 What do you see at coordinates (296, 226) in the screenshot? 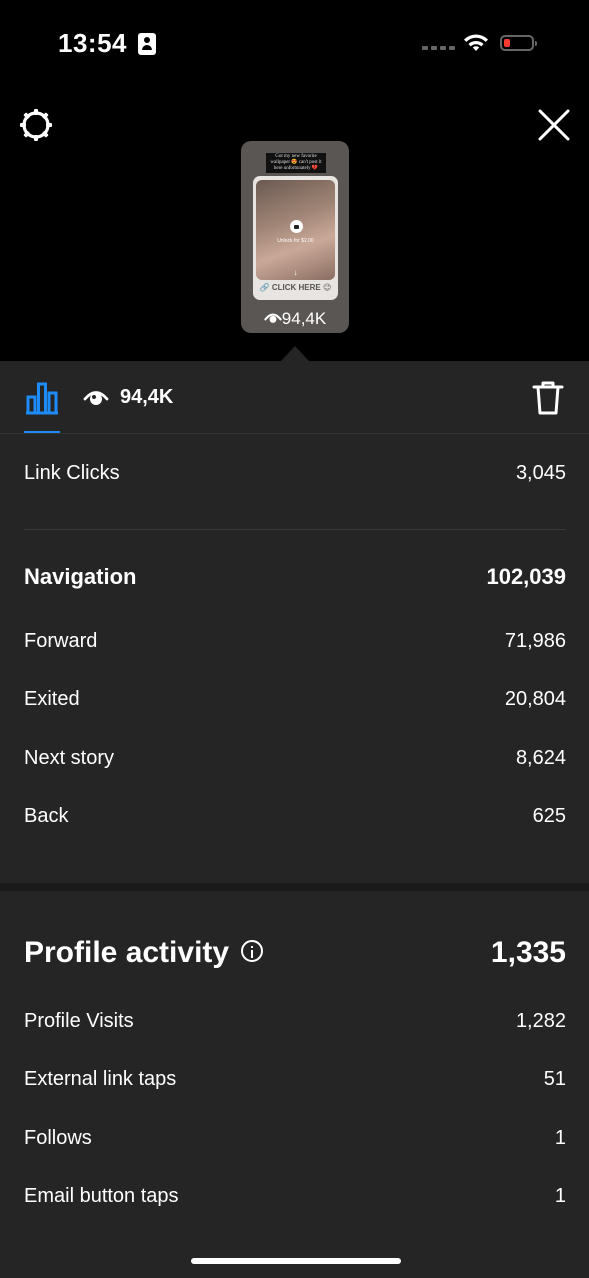
I see `lock-icon` at bounding box center [296, 226].